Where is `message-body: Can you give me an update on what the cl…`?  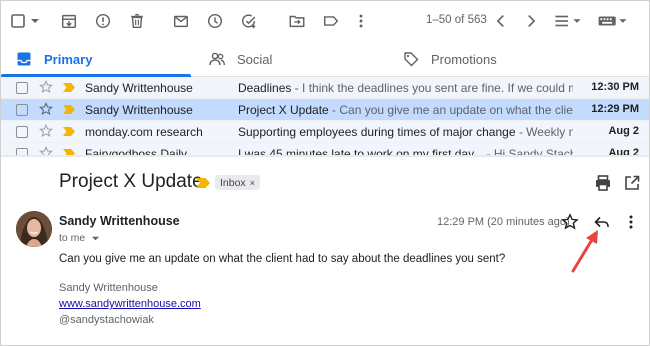
message-body: Can you give me an update on what the cl… is located at coordinates (282, 259).